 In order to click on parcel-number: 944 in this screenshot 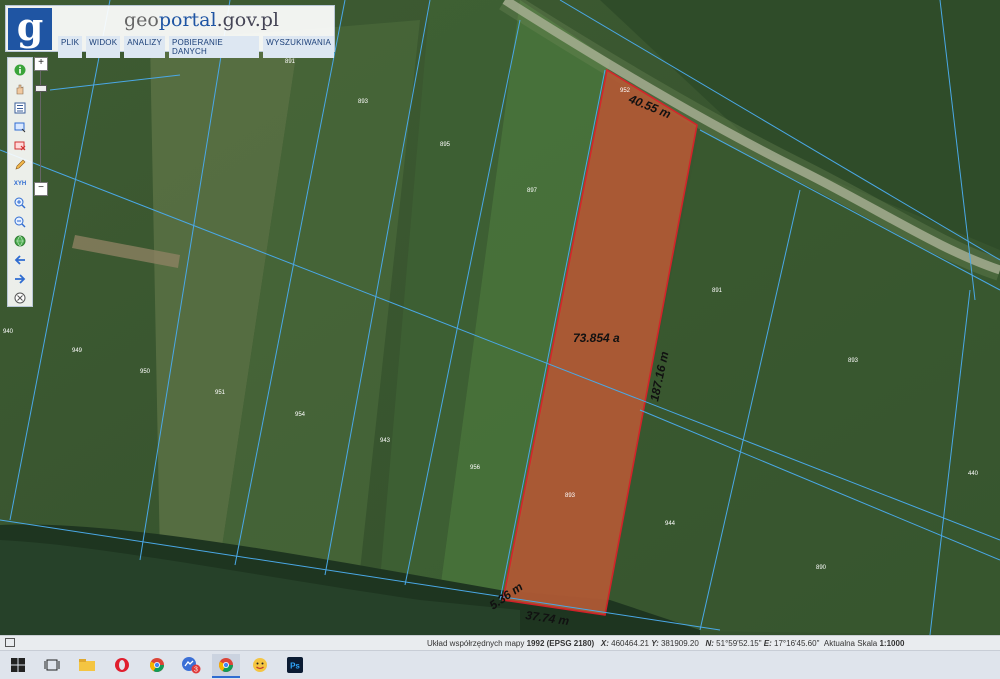, I will do `click(670, 524)`.